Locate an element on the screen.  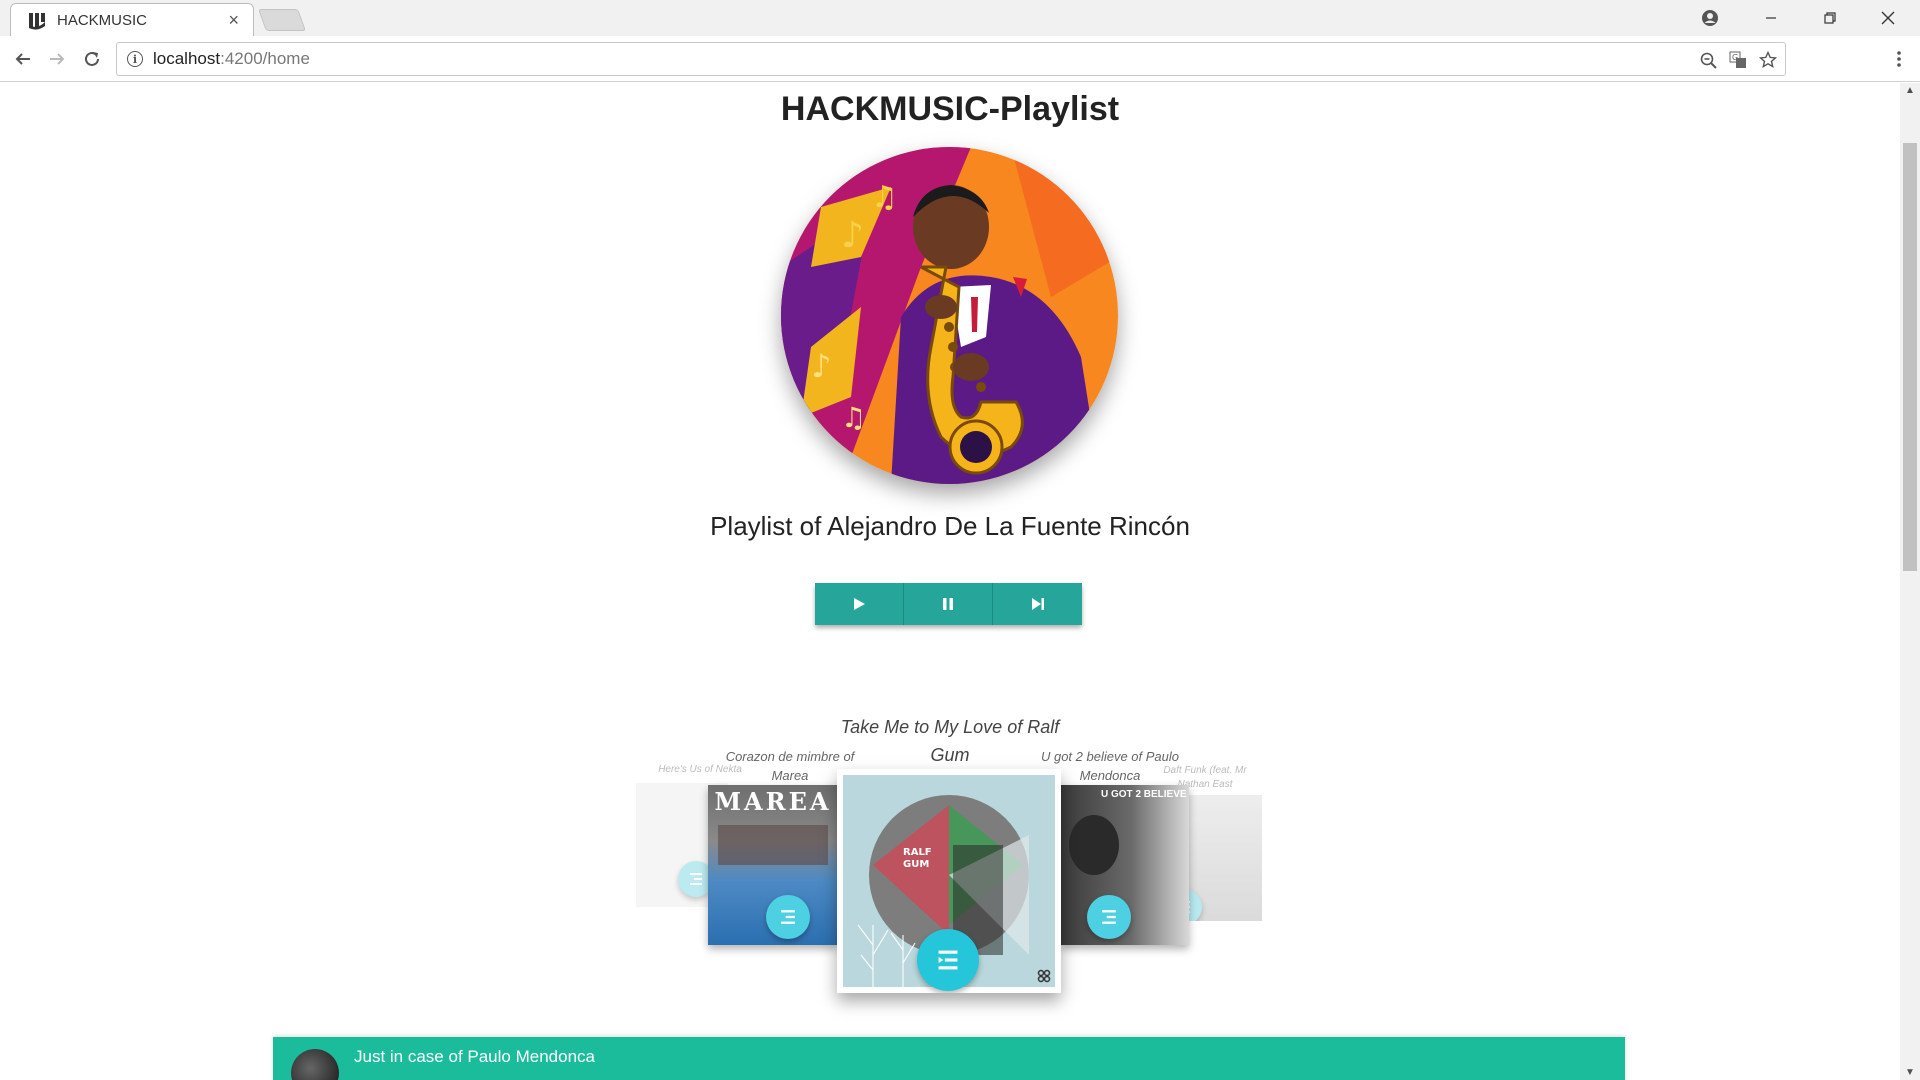
scroll-up-arrow-icon: ▲ is located at coordinates (1910, 90).